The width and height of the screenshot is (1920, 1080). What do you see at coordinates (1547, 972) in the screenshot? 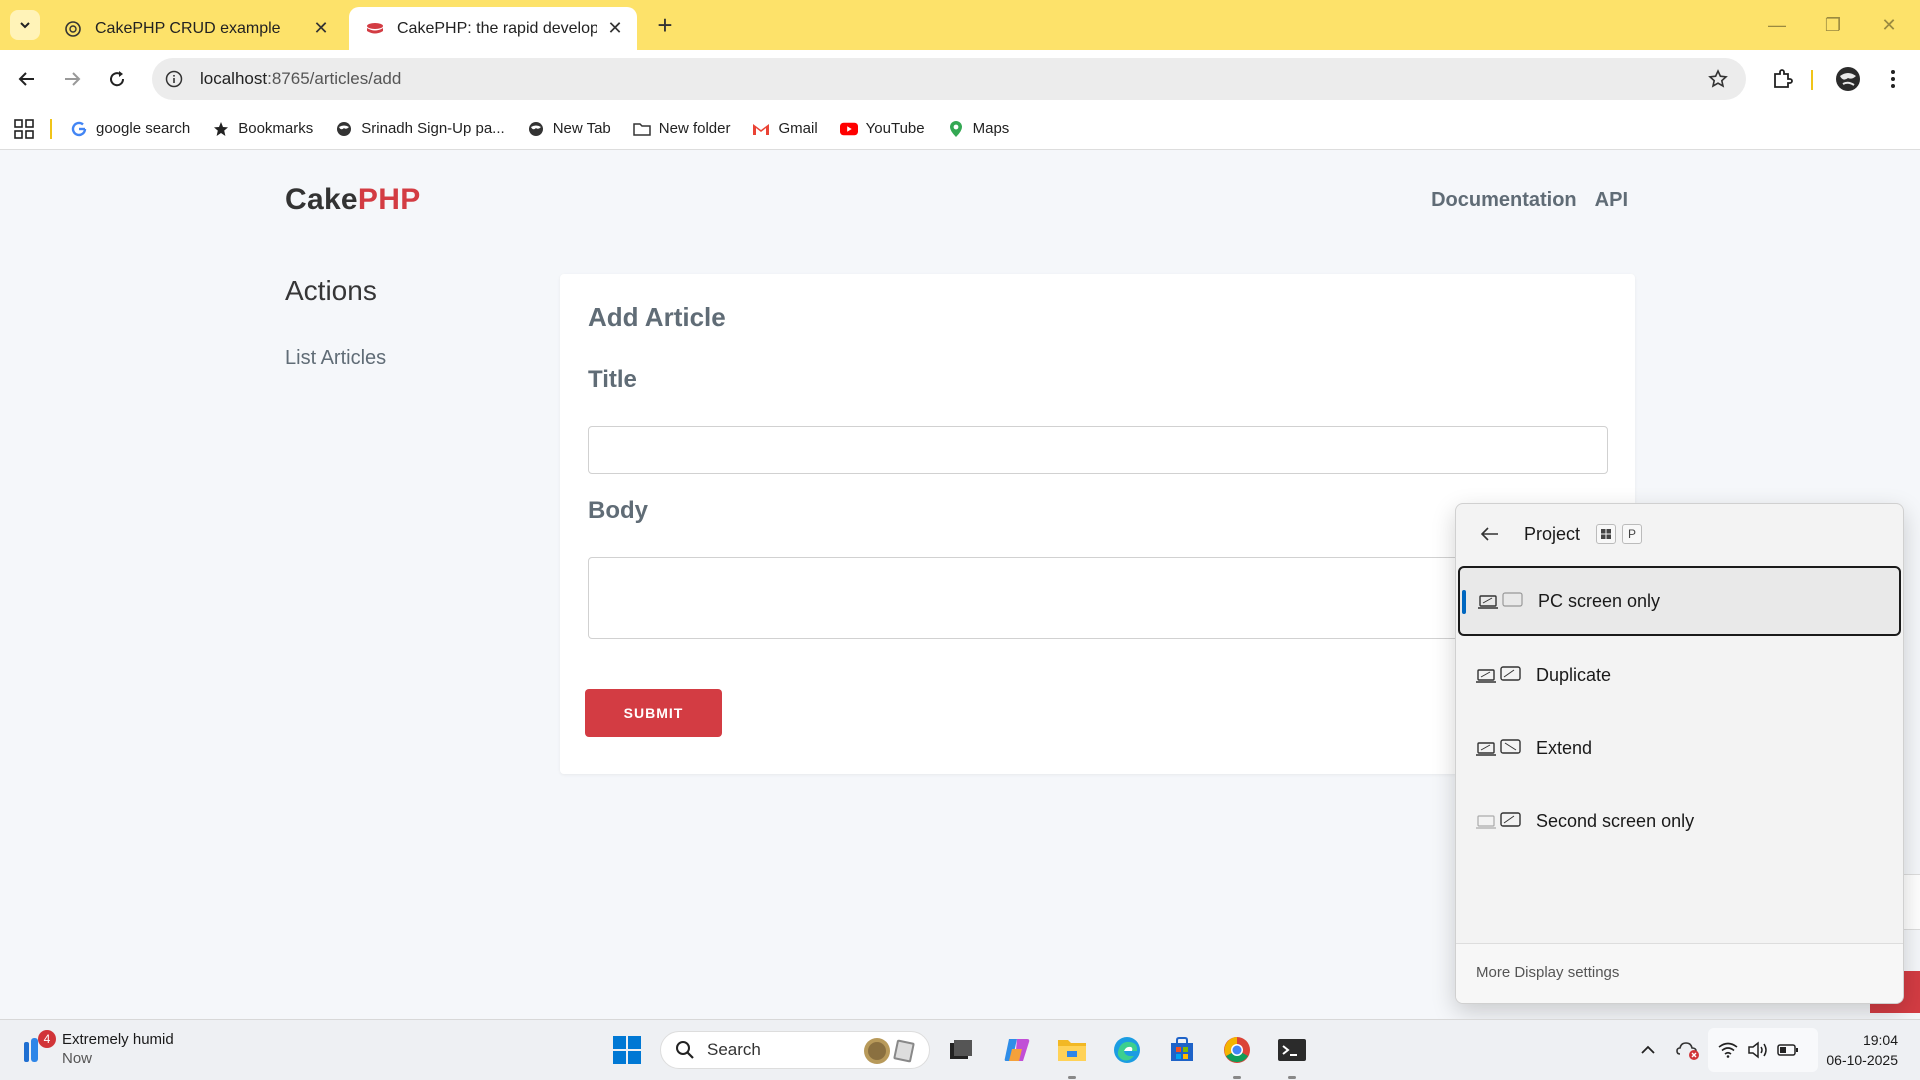
I see `more-display-settings-link: More Display settings` at bounding box center [1547, 972].